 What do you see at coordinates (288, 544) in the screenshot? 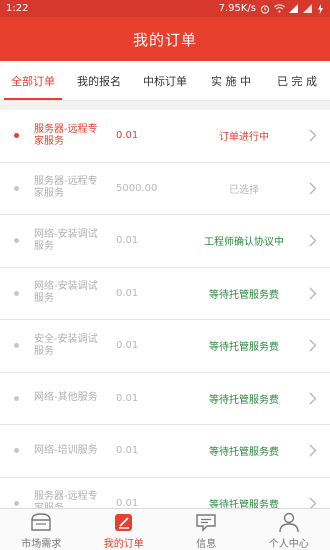
I see `nav-label: 个人中心` at bounding box center [288, 544].